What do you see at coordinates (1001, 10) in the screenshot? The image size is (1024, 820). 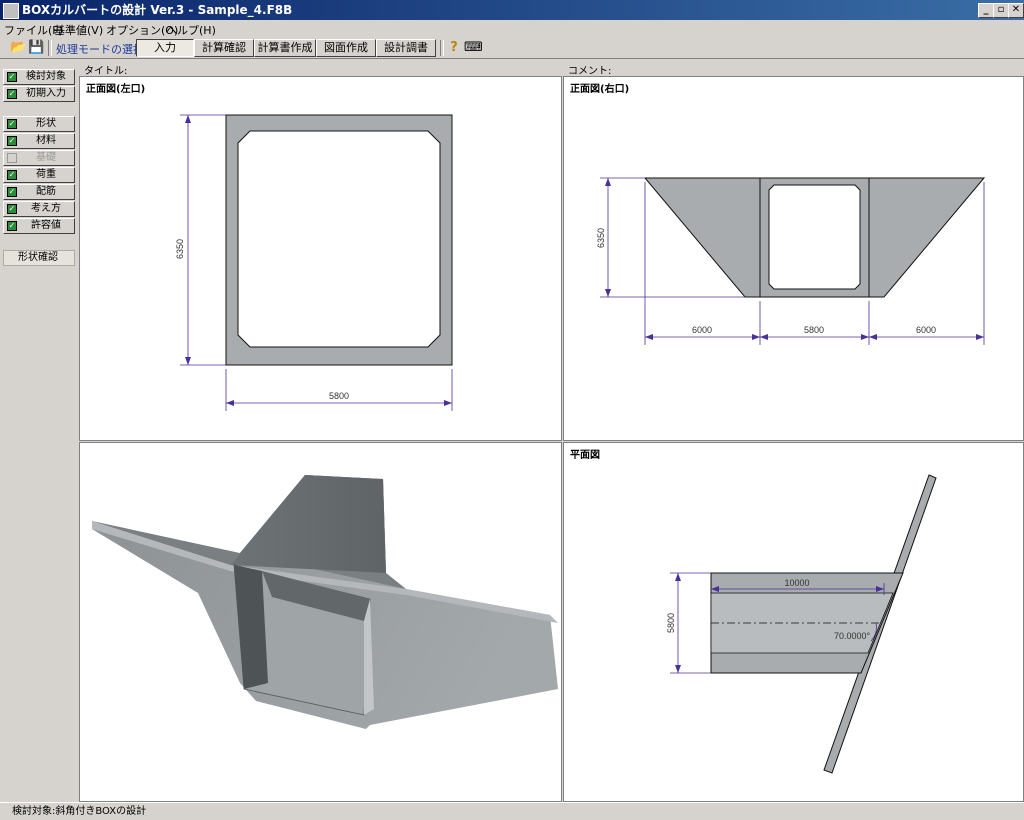 I see `restore-button: ▫` at bounding box center [1001, 10].